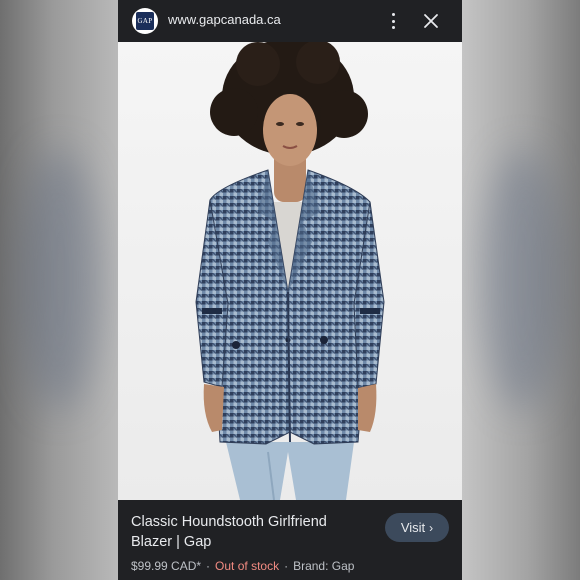  Describe the element at coordinates (413, 527) in the screenshot. I see `visit-button-label: Visit` at that location.